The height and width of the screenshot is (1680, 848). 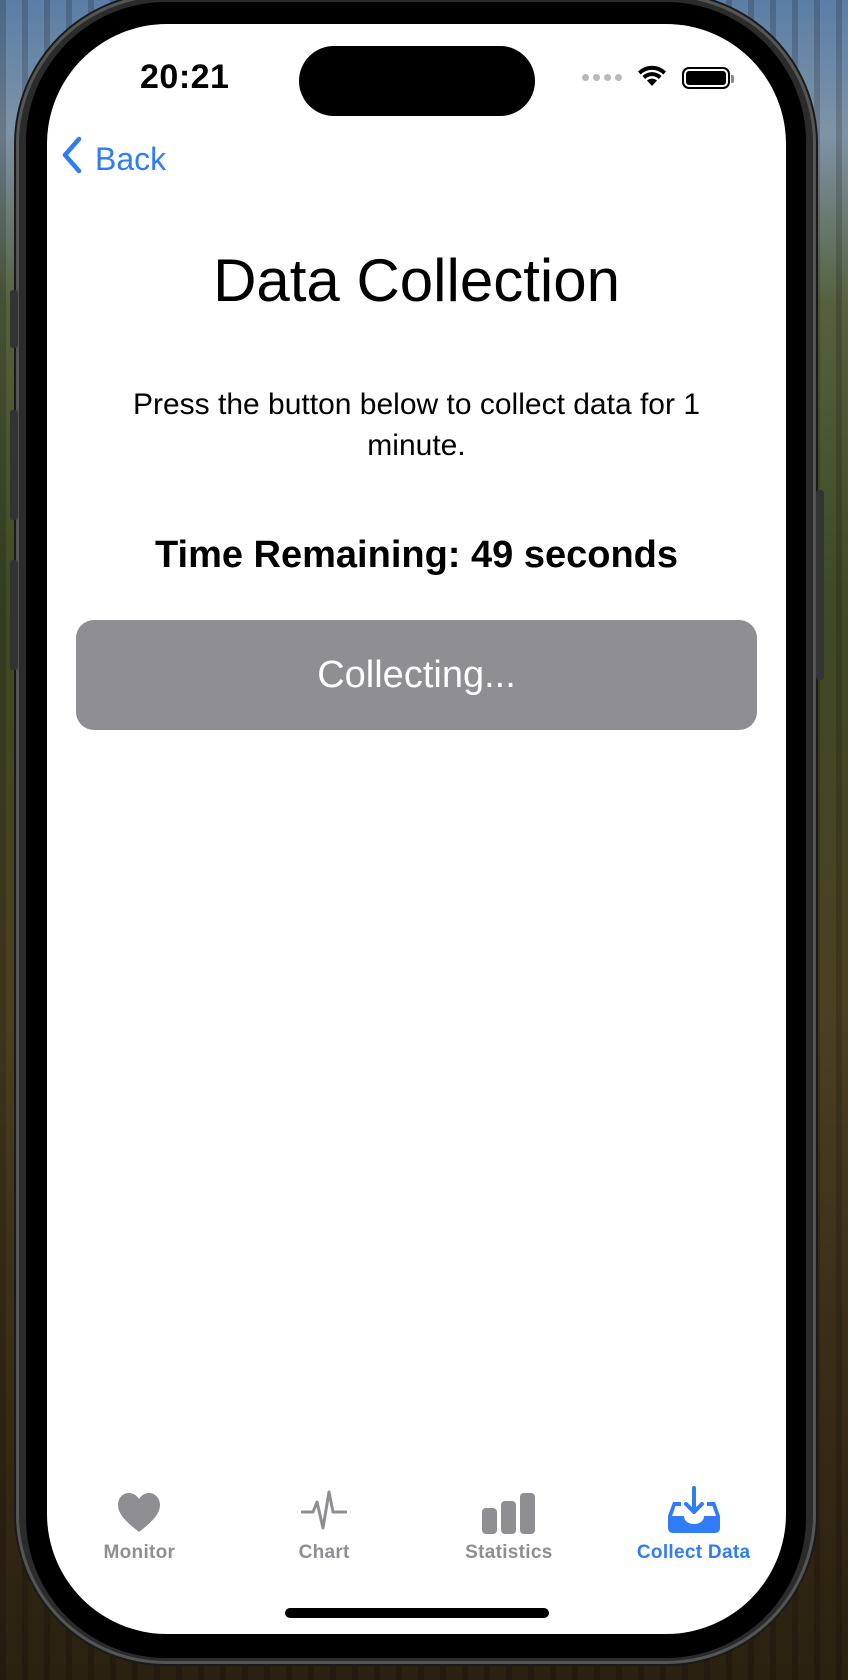 I want to click on home-indicator, so click(x=417, y=1613).